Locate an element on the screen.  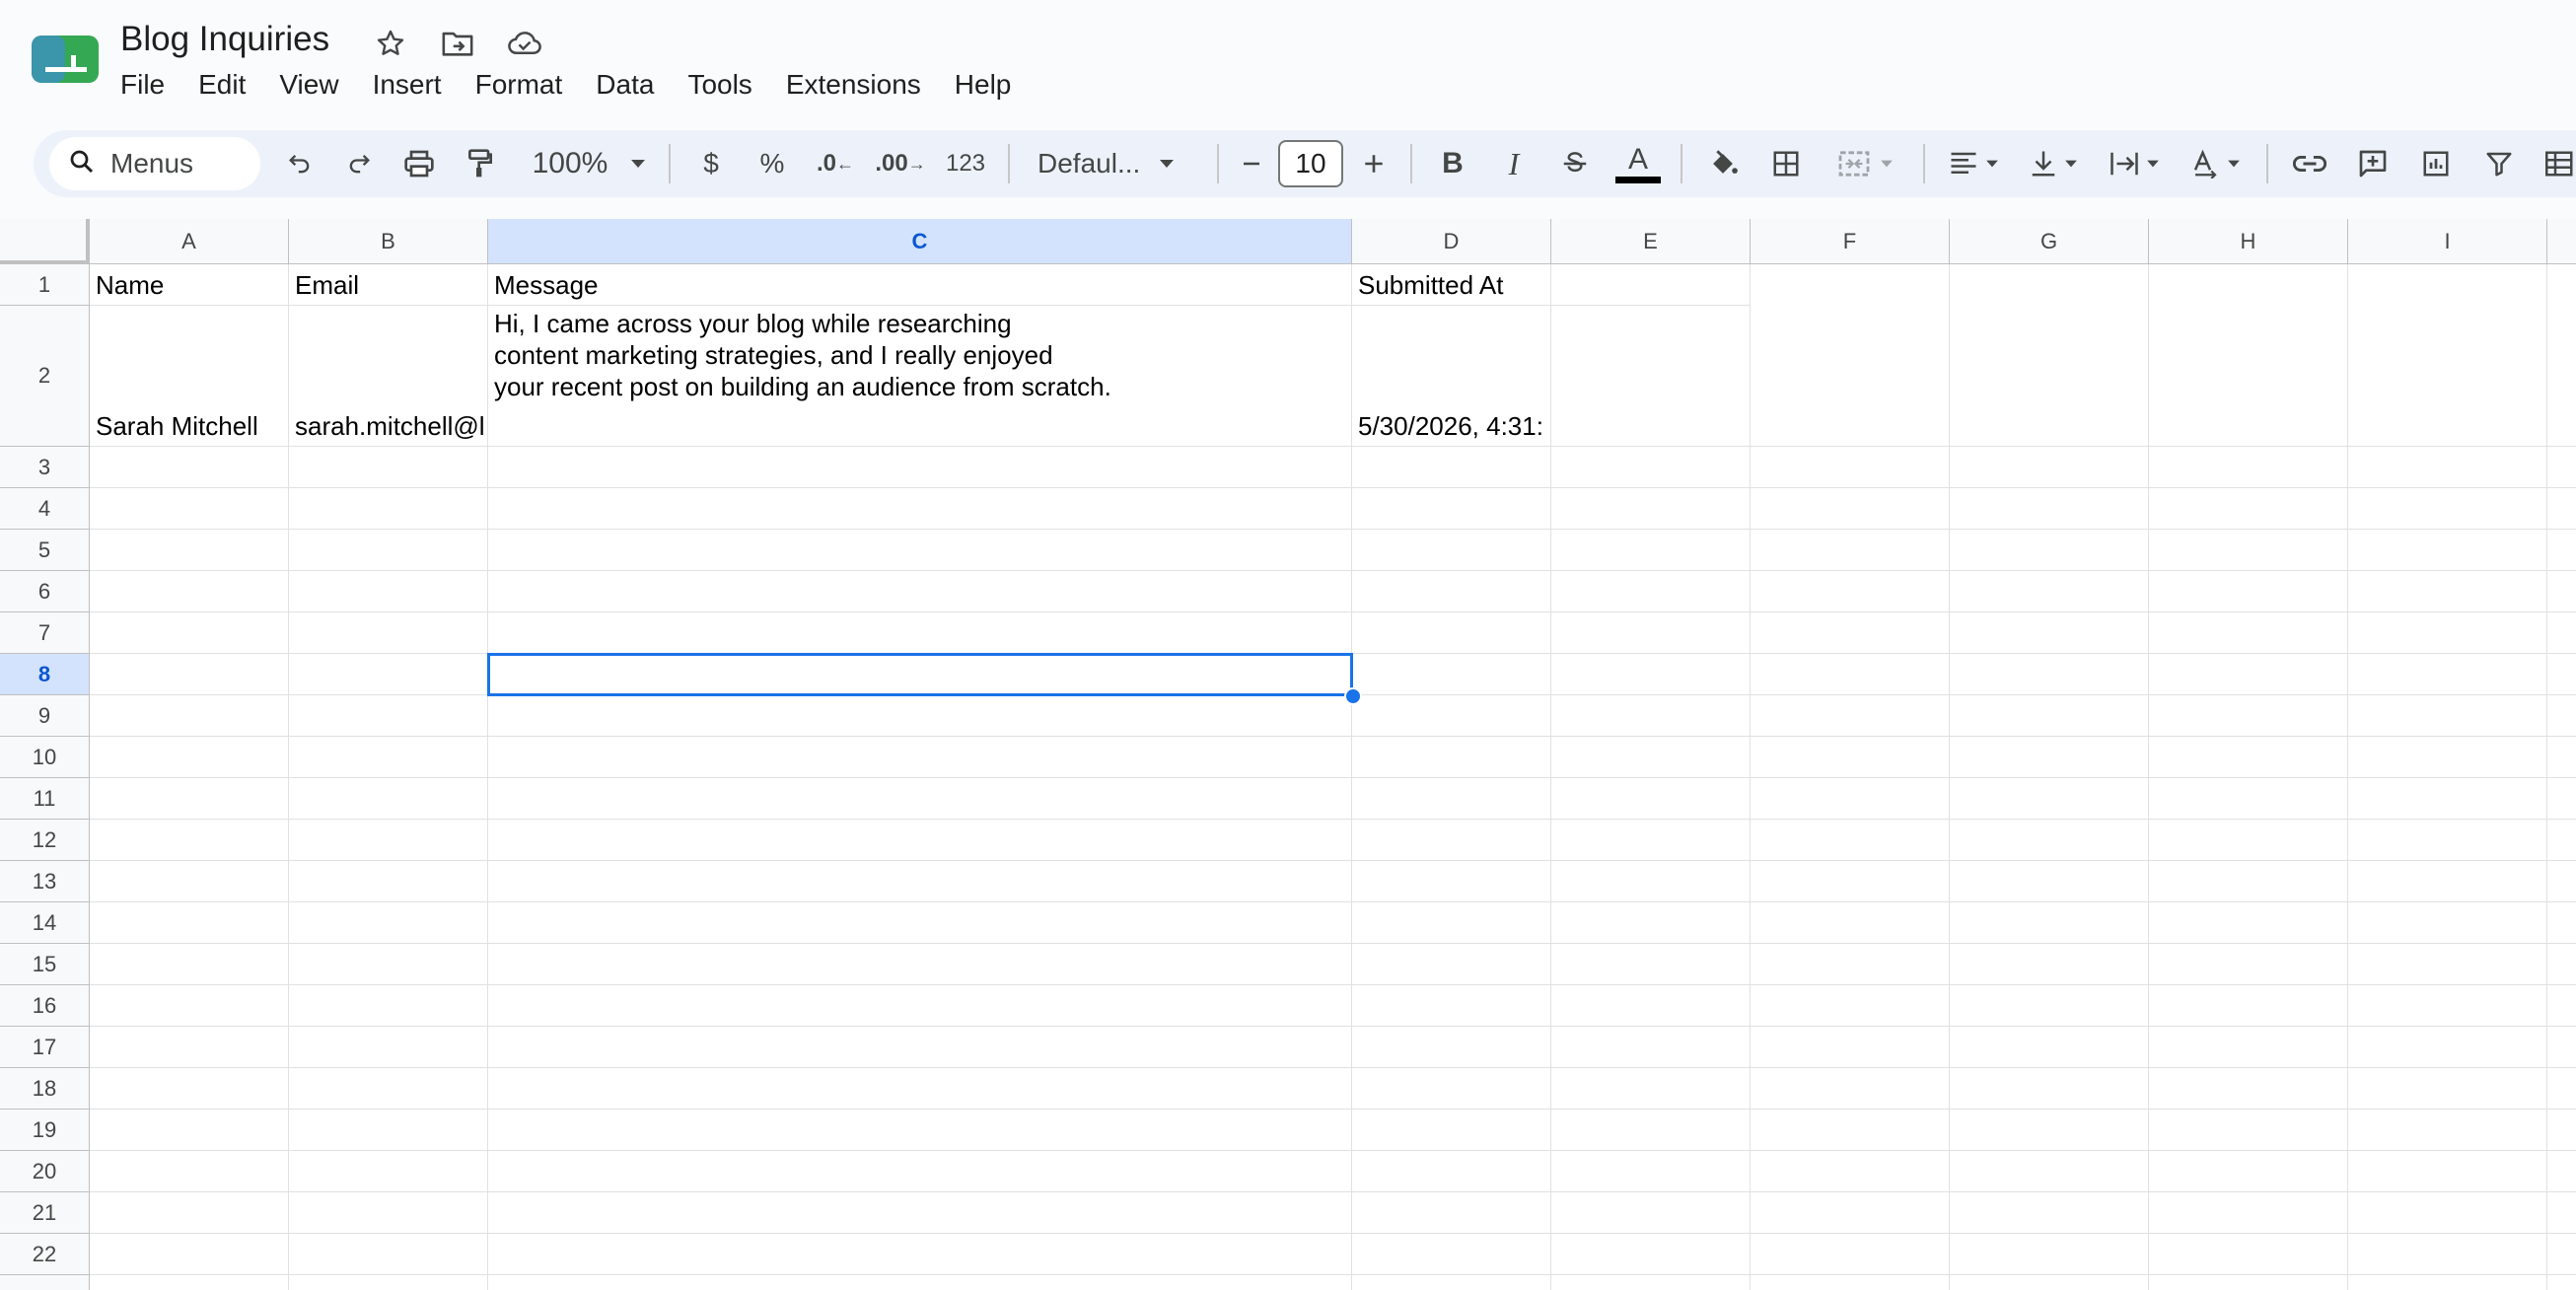
currency-format-button: $ is located at coordinates (711, 163).